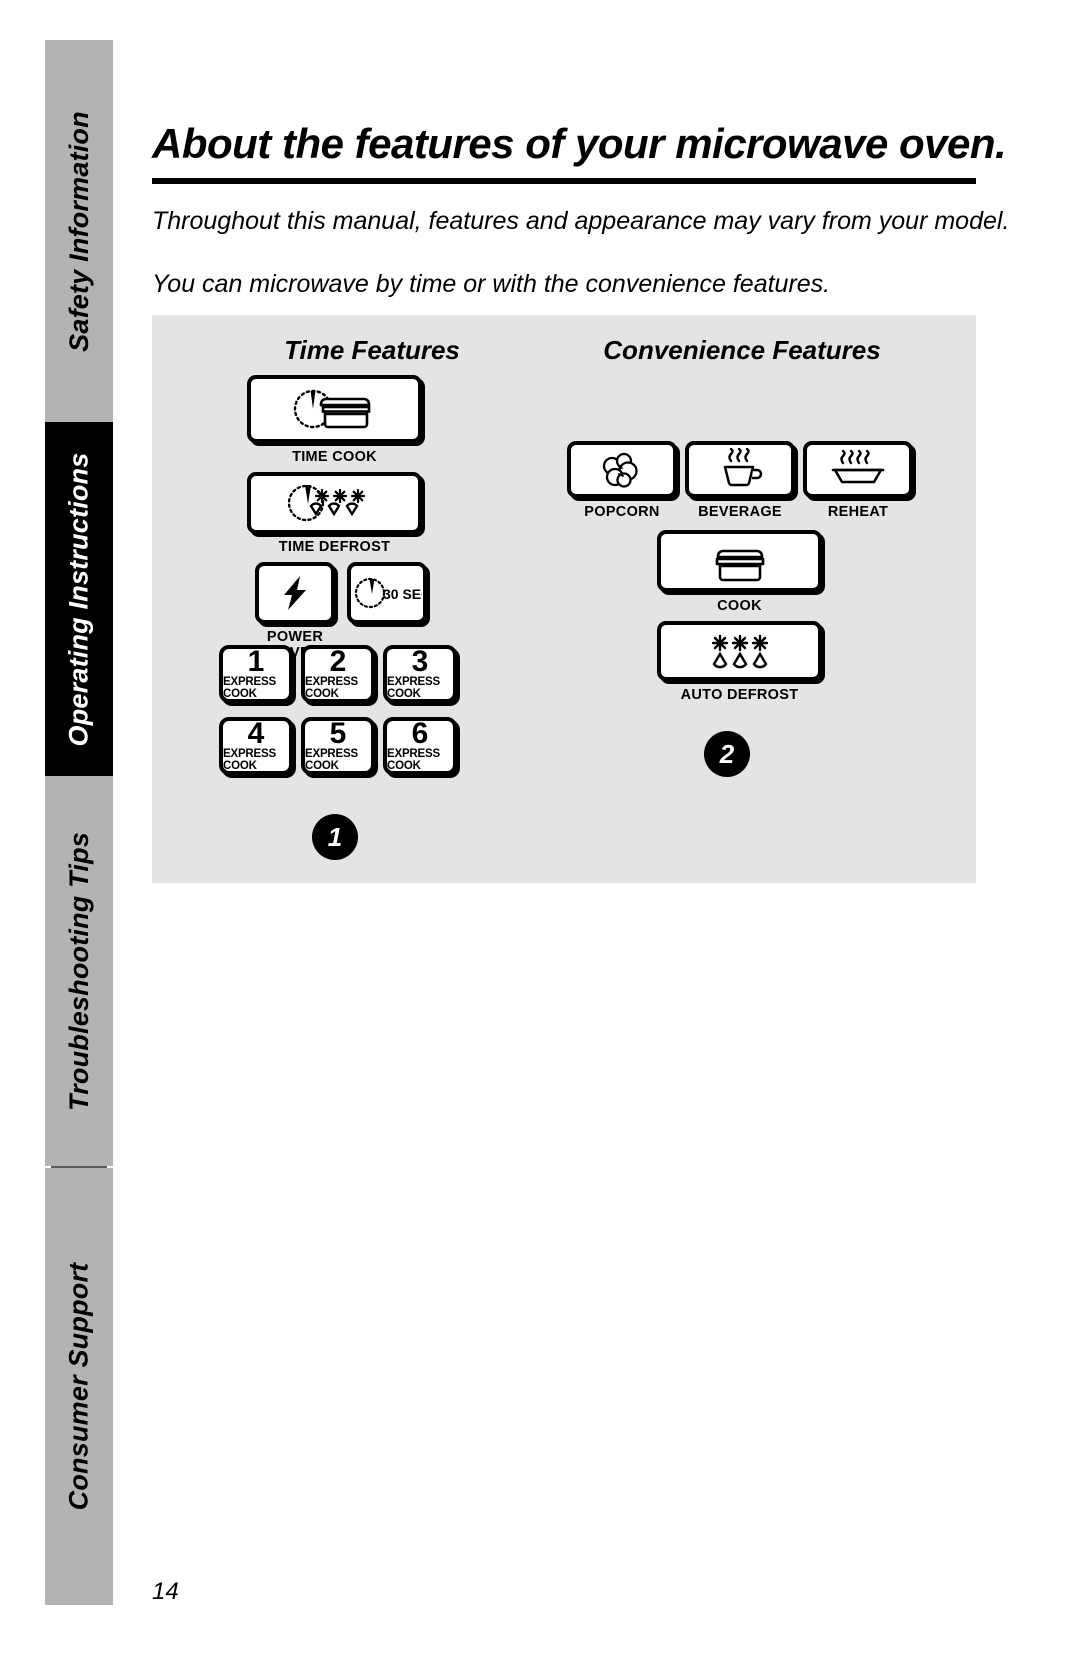 The width and height of the screenshot is (1080, 1669). I want to click on popcorn-label: POPCORN, so click(622, 512).